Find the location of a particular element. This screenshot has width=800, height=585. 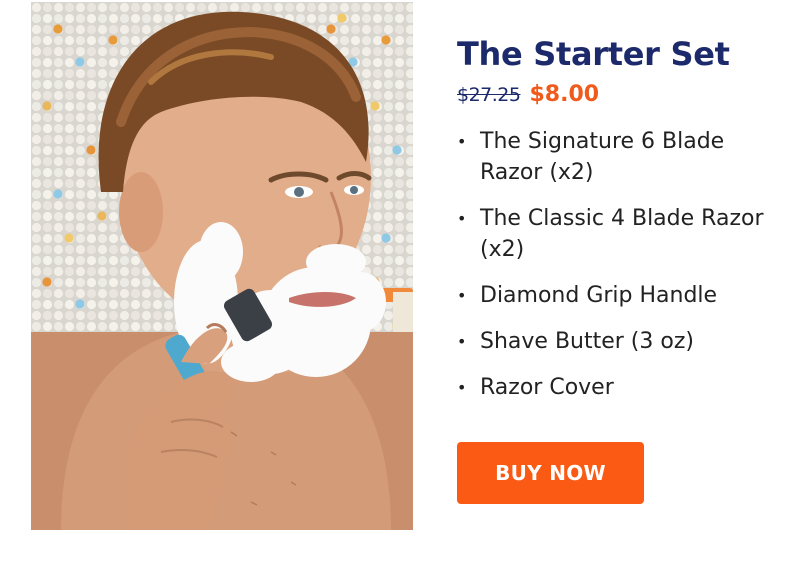

item-label: The Classic 4 Blade Razor (x2) is located at coordinates (622, 234).